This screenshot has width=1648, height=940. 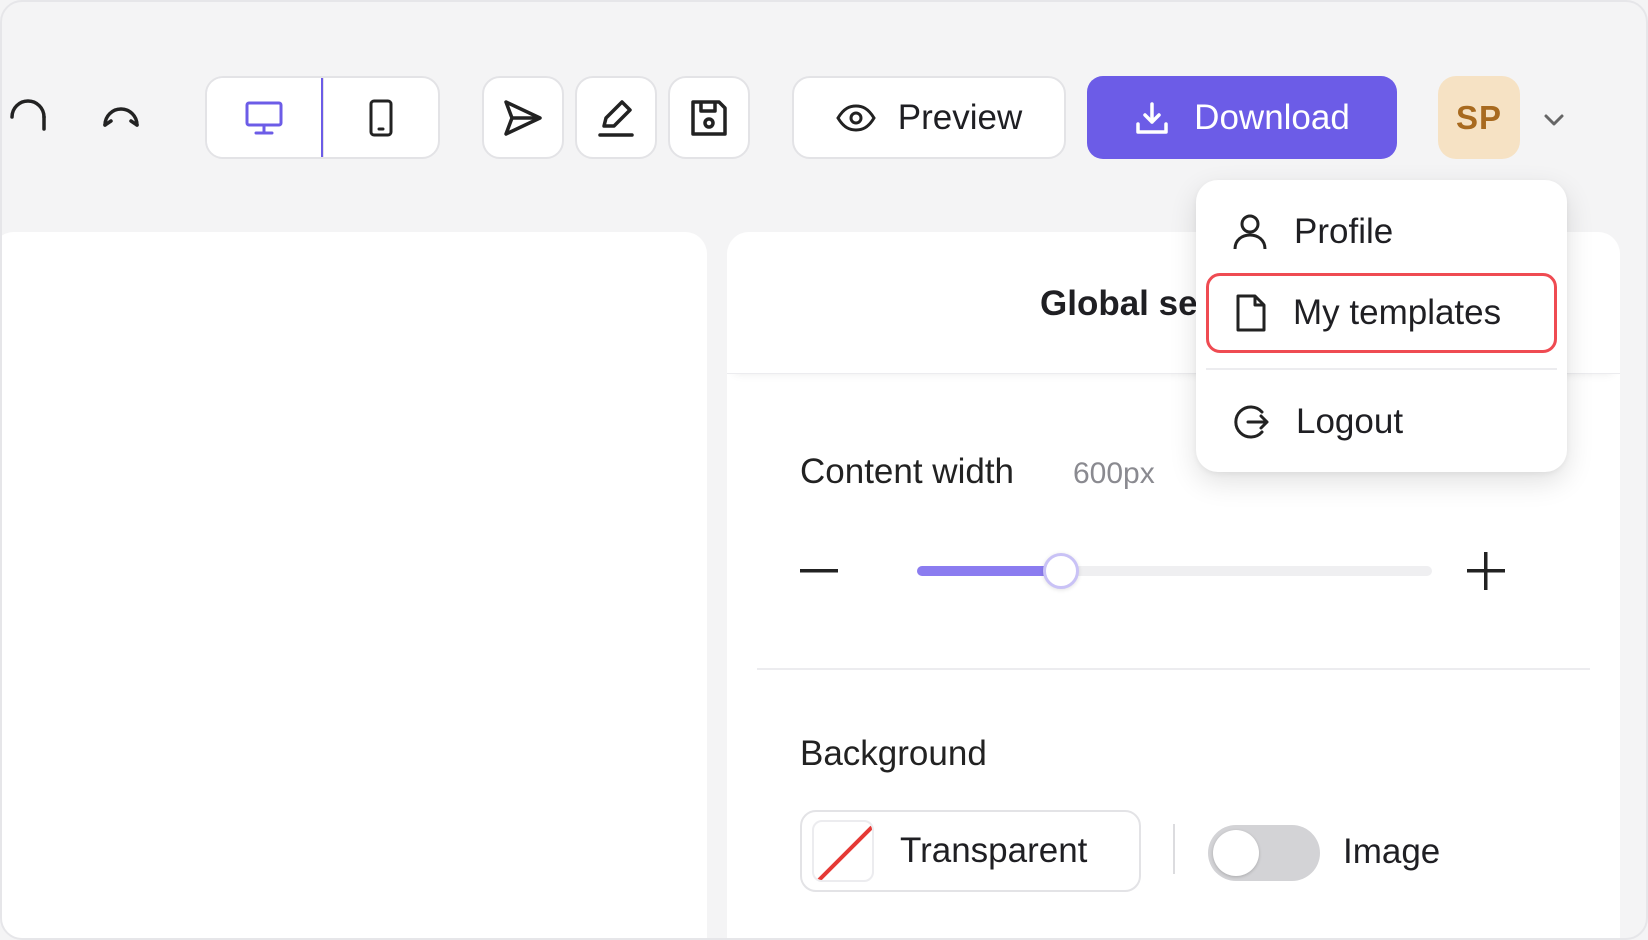 What do you see at coordinates (1251, 422) in the screenshot?
I see `logout-icon` at bounding box center [1251, 422].